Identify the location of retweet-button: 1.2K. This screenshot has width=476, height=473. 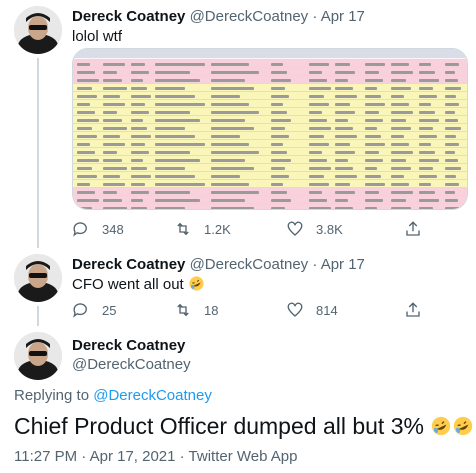
(202, 229).